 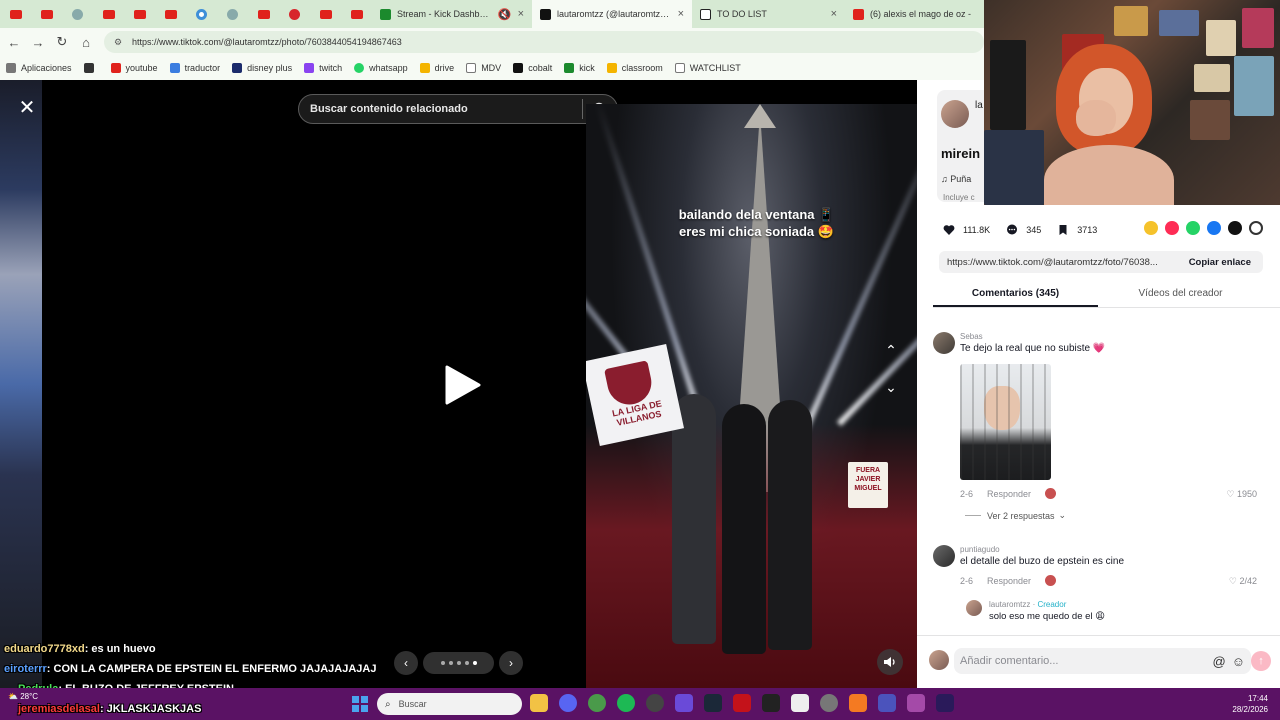 What do you see at coordinates (452, 14) in the screenshot?
I see `tab-kick-dashboard: Stream - Kick Dashboard 🔇 ×` at bounding box center [452, 14].